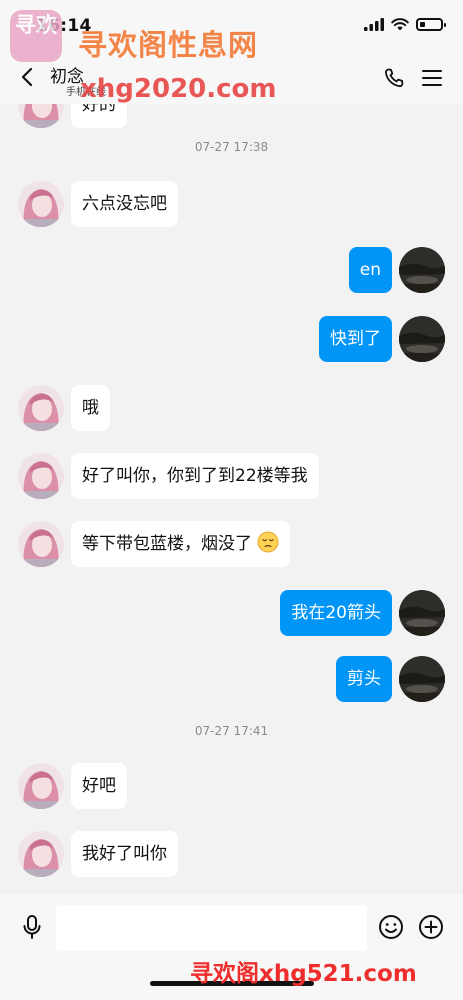 This screenshot has height=1000, width=463. I want to click on signal-icon, so click(374, 24).